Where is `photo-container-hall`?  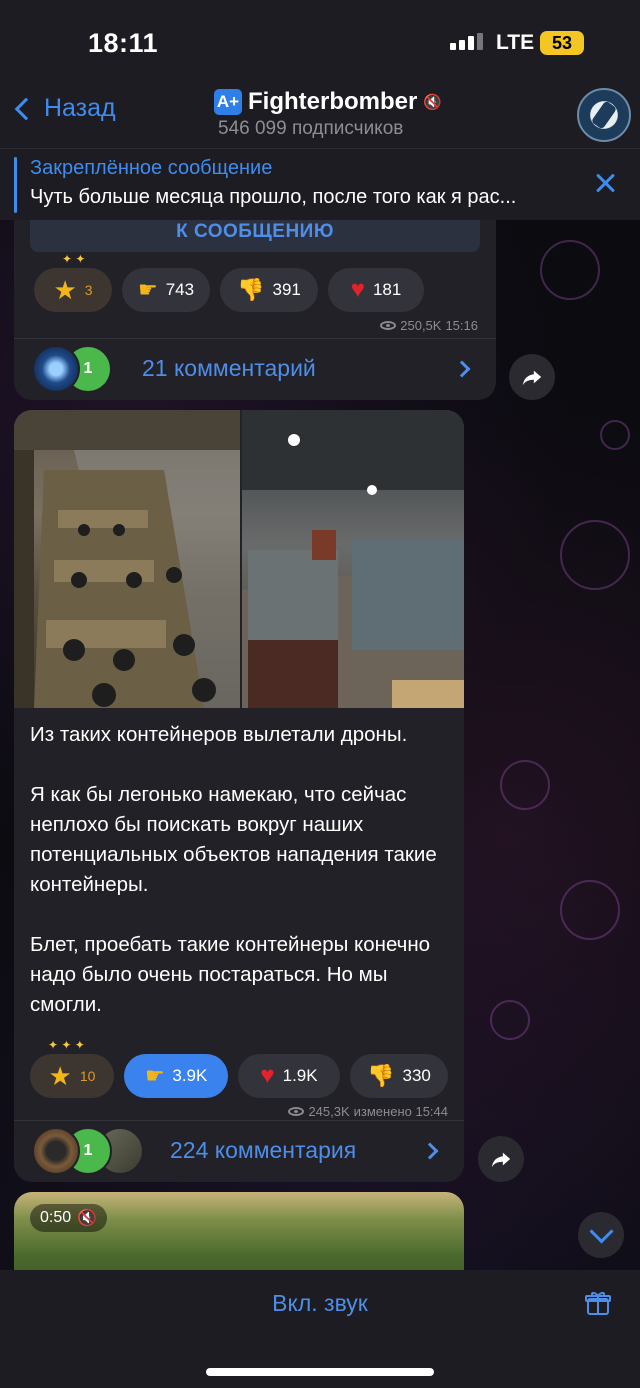 photo-container-hall is located at coordinates (353, 559).